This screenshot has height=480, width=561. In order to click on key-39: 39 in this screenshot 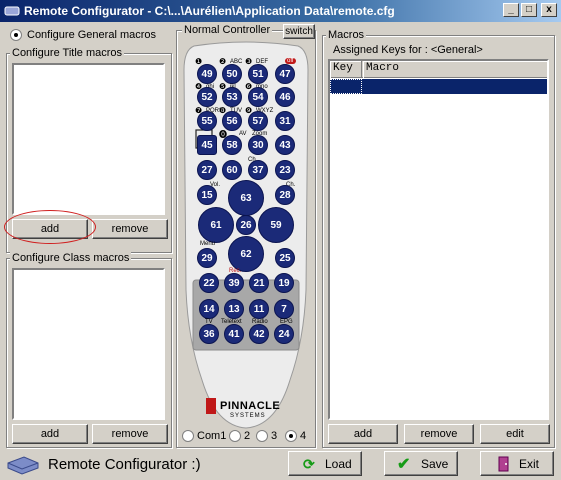, I will do `click(234, 283)`.